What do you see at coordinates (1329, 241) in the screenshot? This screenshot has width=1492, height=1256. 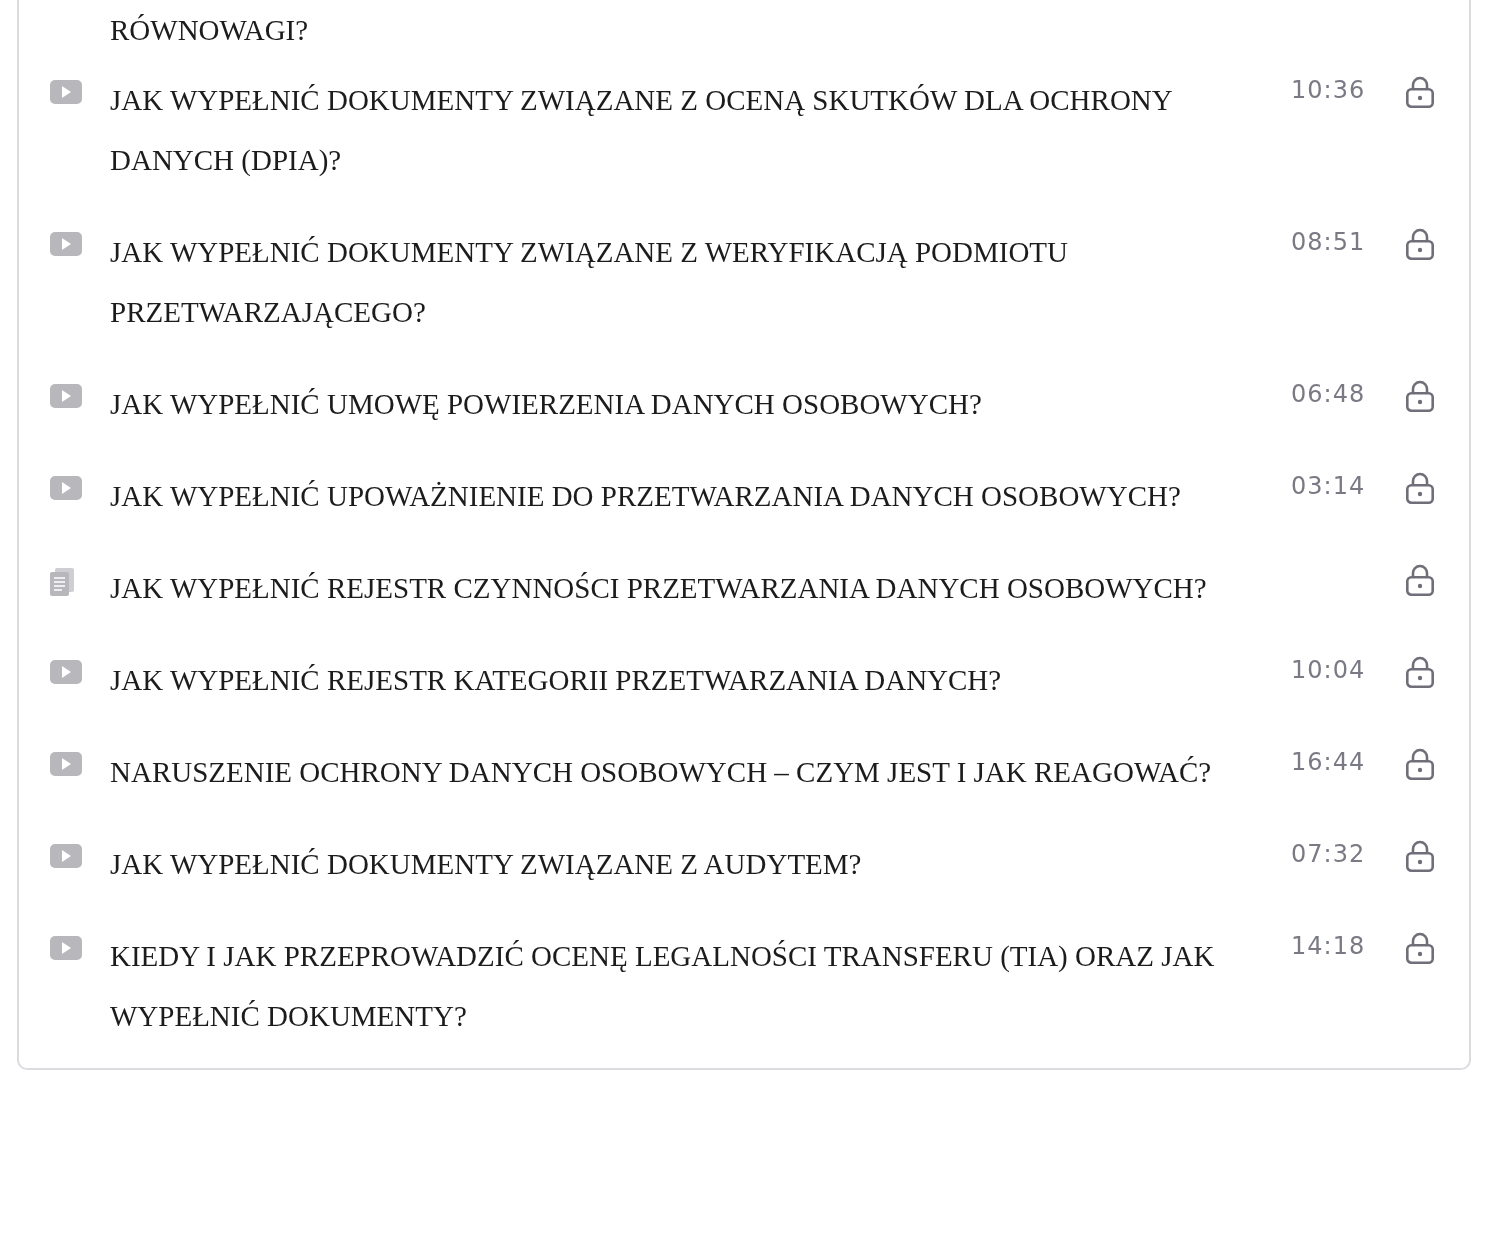 I see `duration: 08:51` at bounding box center [1329, 241].